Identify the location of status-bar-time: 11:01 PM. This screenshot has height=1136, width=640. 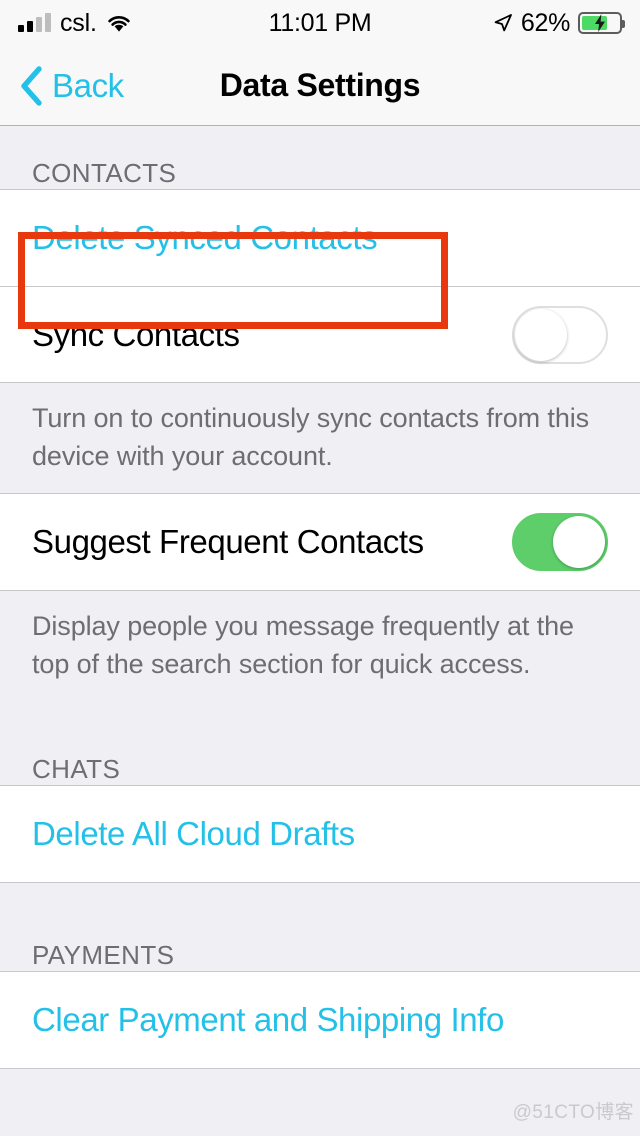
(320, 22).